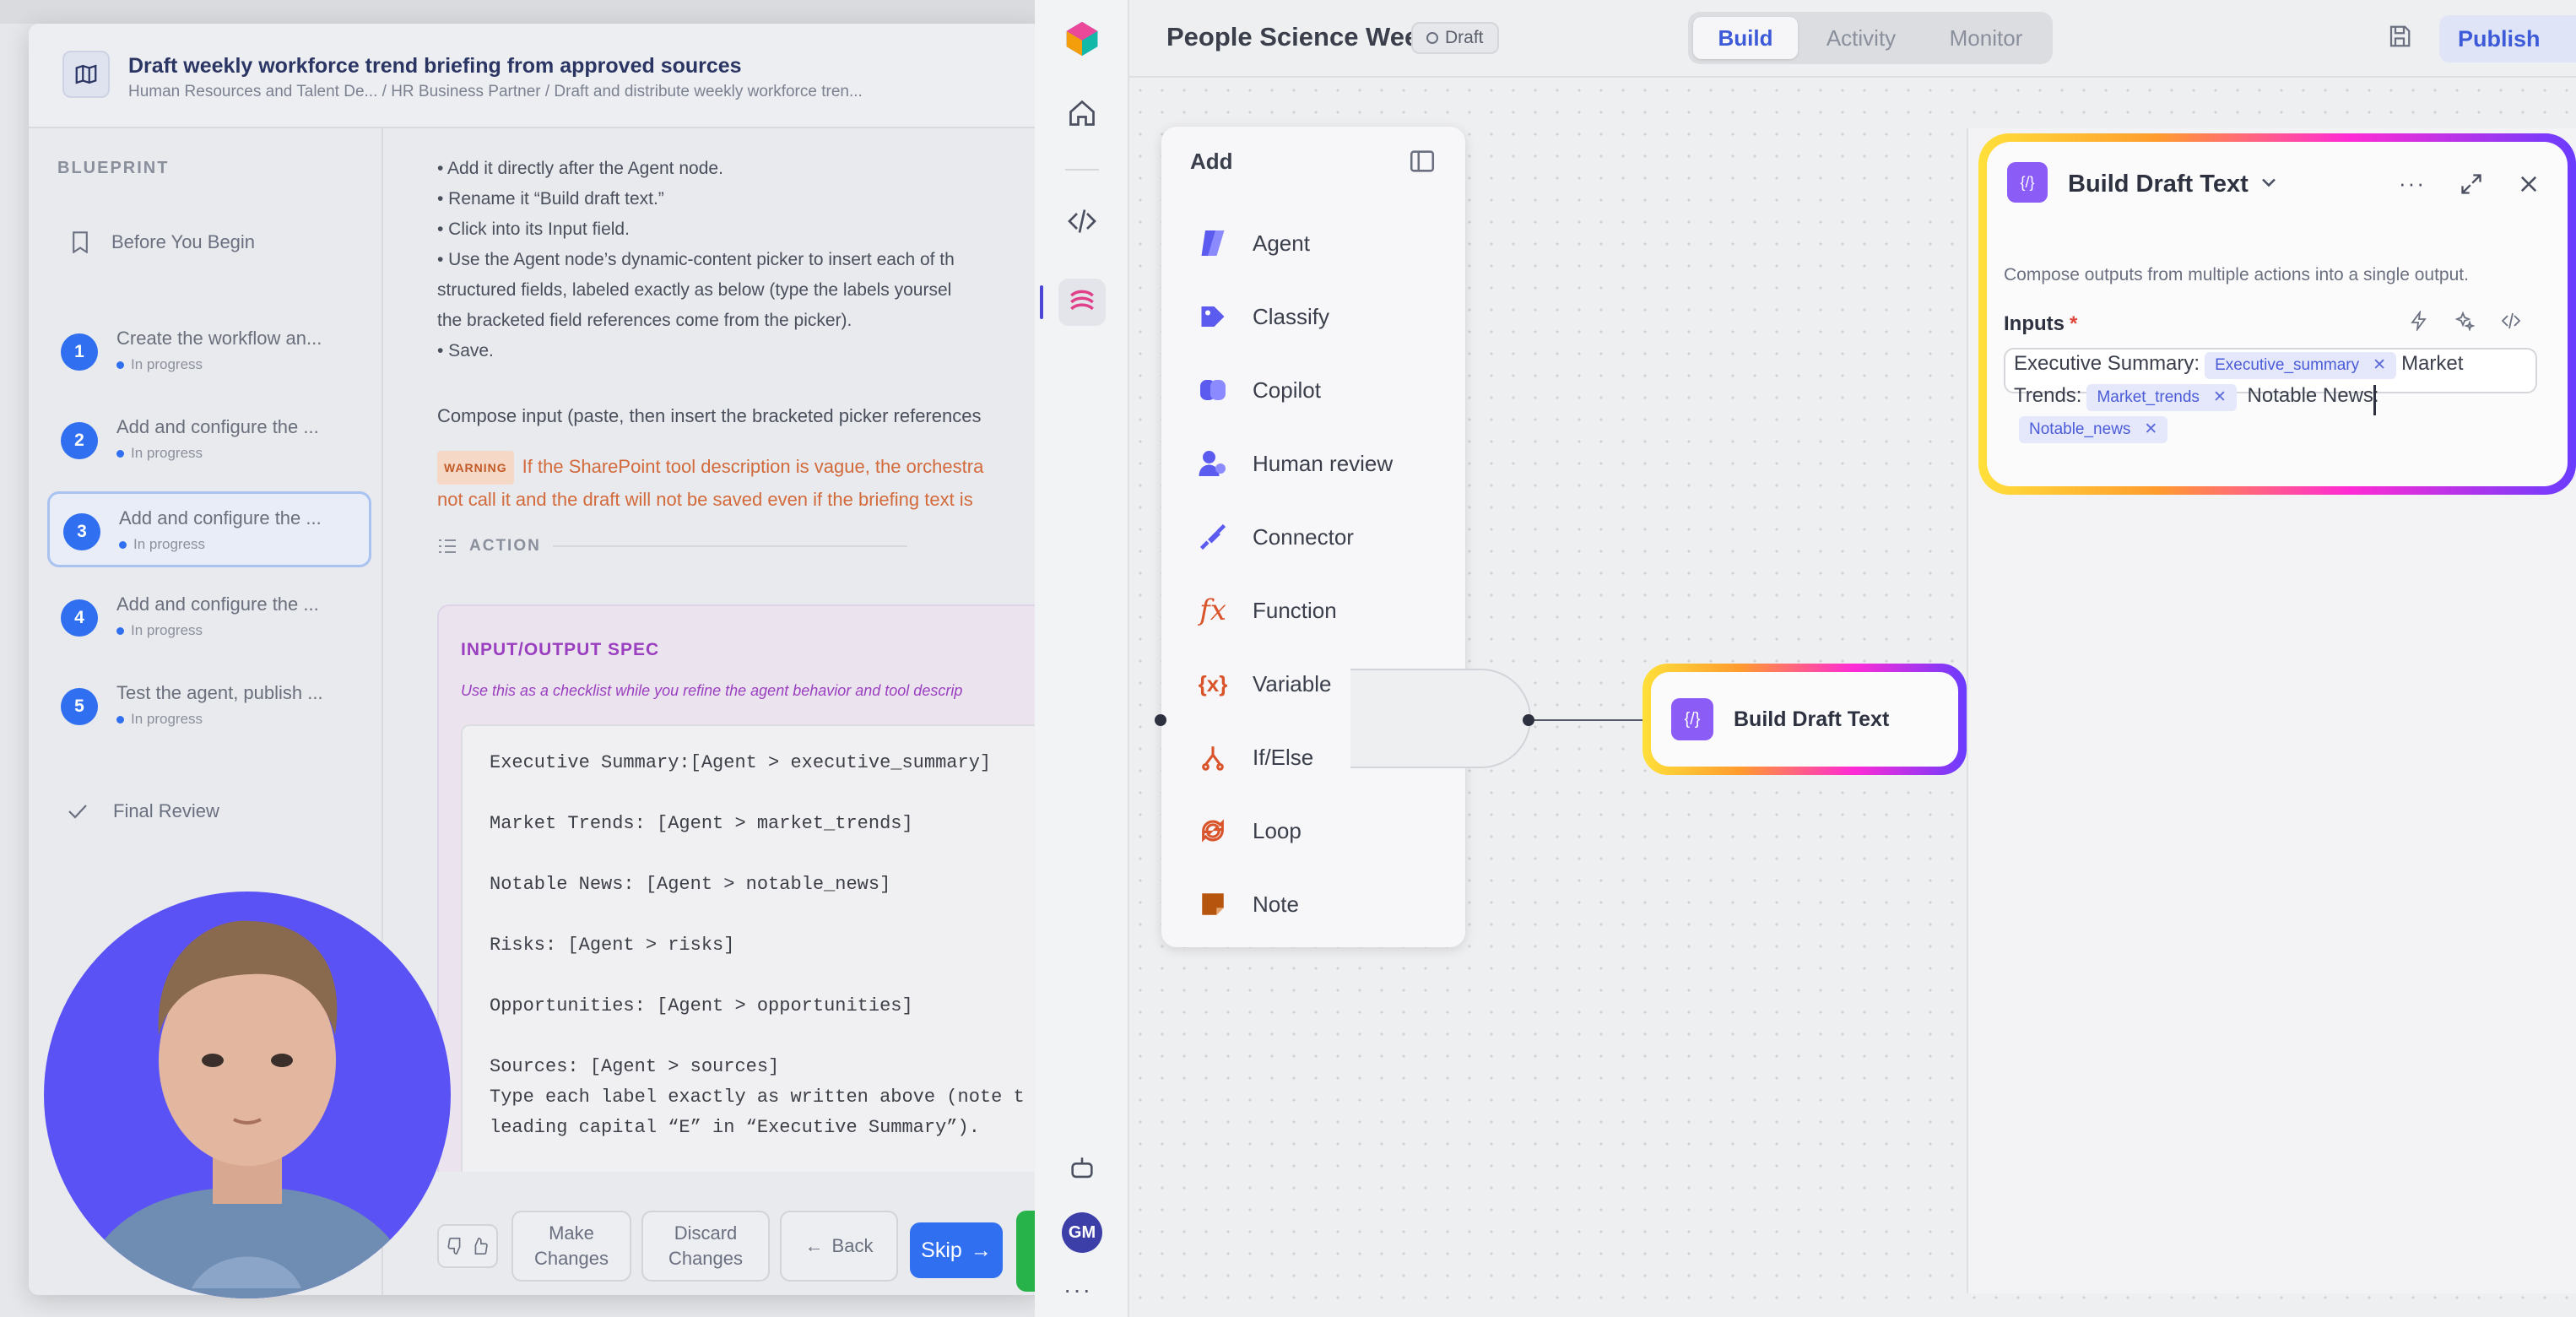 Image resolution: width=2576 pixels, height=1317 pixels. What do you see at coordinates (1077, 1289) in the screenshot?
I see `more-icon: ···` at bounding box center [1077, 1289].